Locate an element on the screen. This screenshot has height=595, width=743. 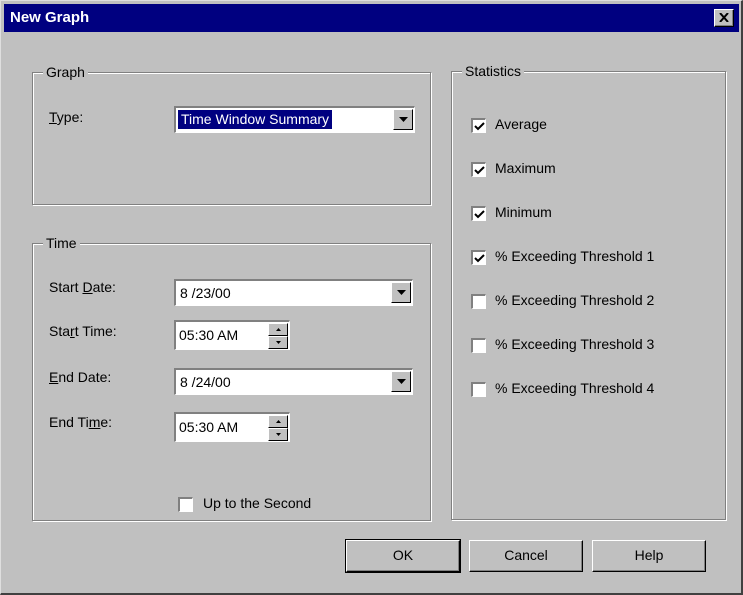
close-icon is located at coordinates (724, 17).